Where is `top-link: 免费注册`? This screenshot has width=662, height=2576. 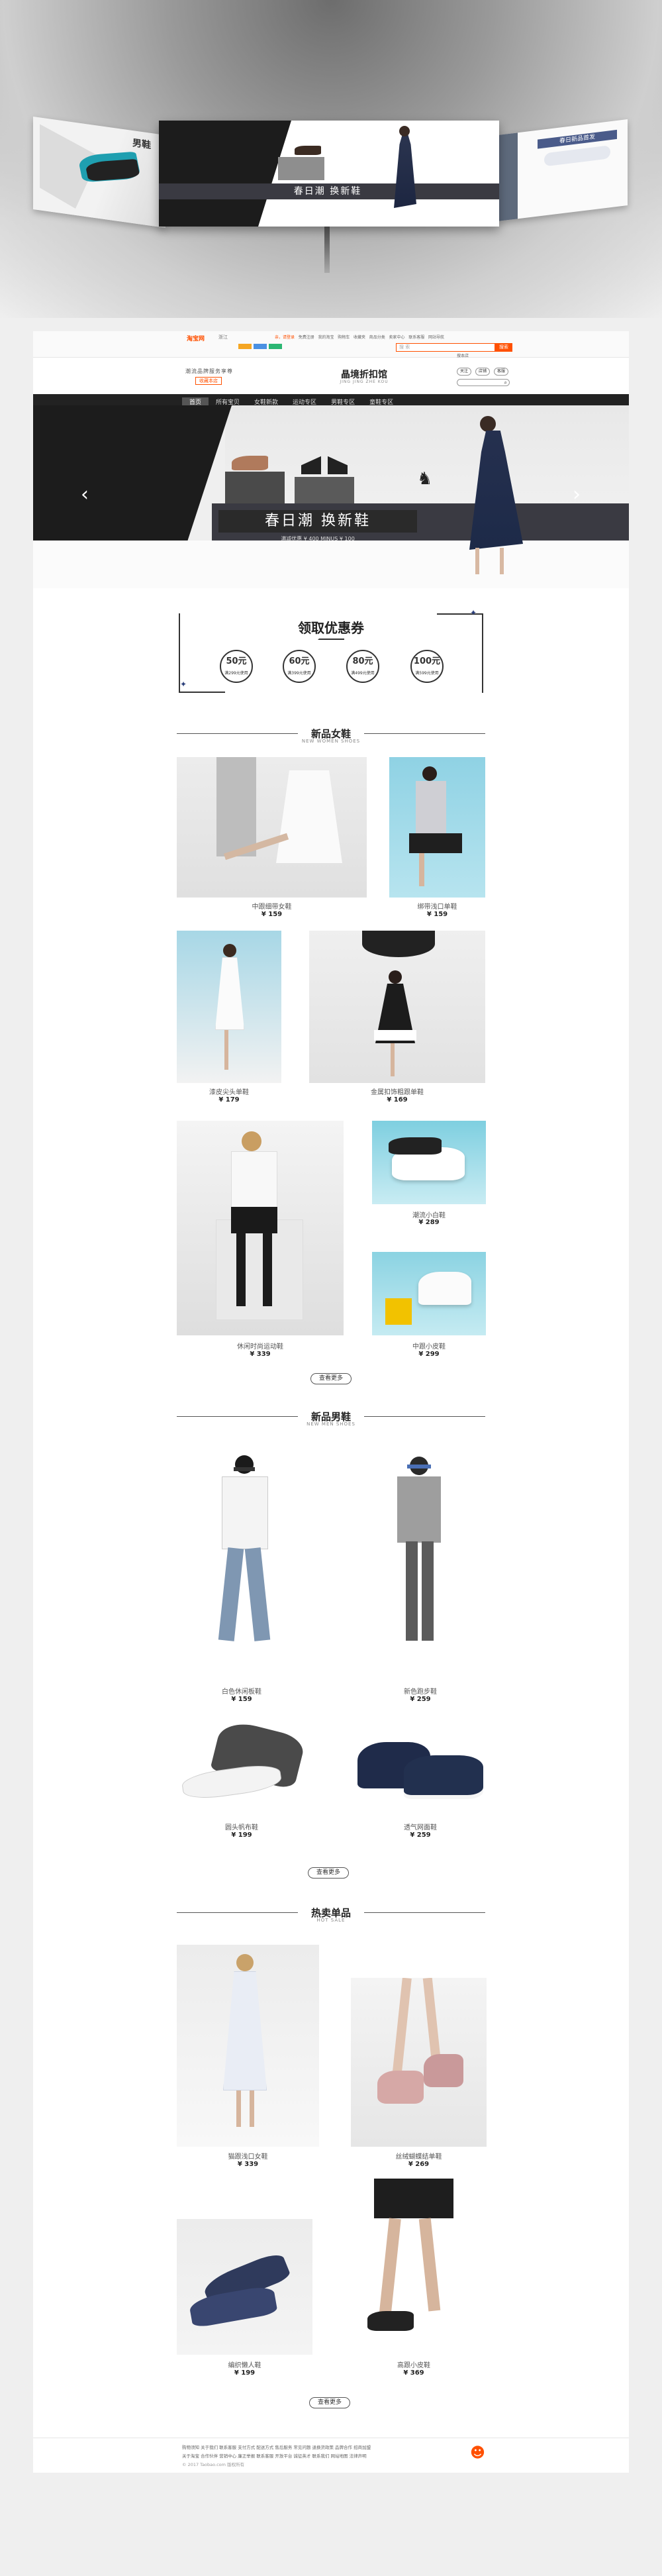
top-link: 免费注册 is located at coordinates (307, 337).